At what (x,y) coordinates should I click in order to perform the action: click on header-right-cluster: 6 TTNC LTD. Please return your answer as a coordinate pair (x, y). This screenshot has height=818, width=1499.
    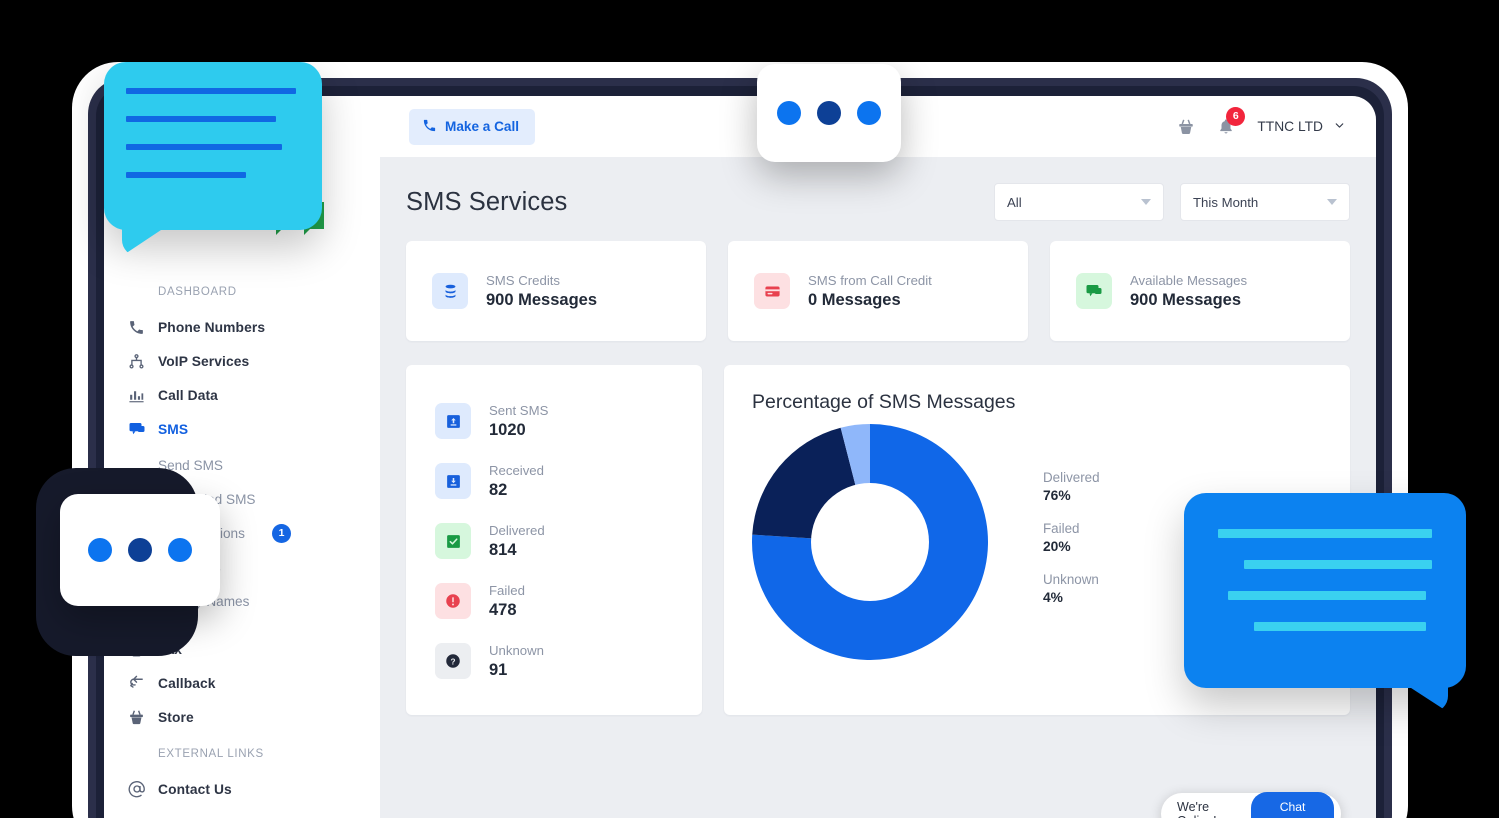
    Looking at the image, I should click on (1276, 121).